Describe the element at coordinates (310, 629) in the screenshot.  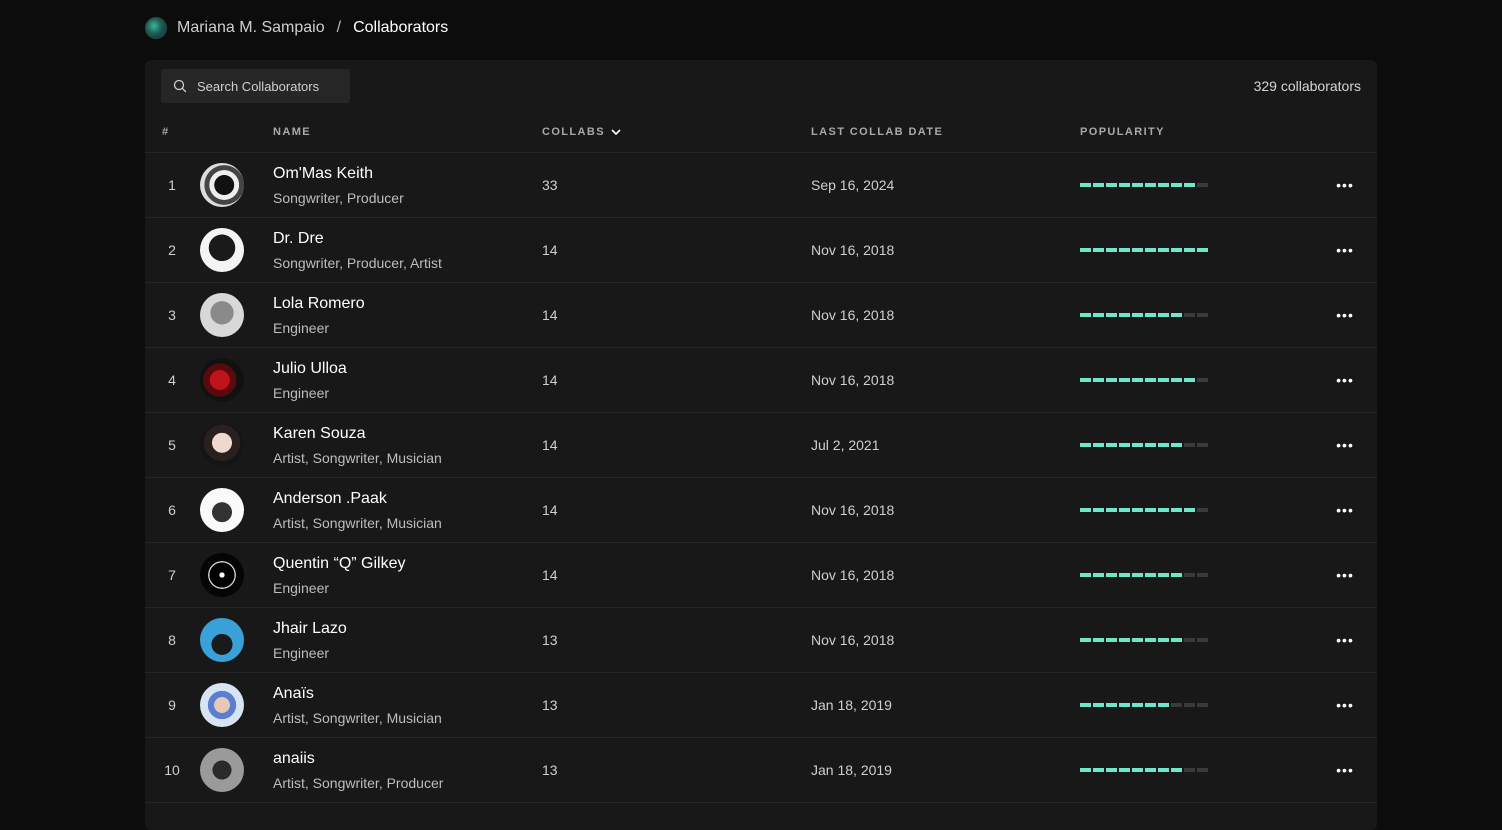
I see `collaborator-name: Jhair Lazo` at that location.